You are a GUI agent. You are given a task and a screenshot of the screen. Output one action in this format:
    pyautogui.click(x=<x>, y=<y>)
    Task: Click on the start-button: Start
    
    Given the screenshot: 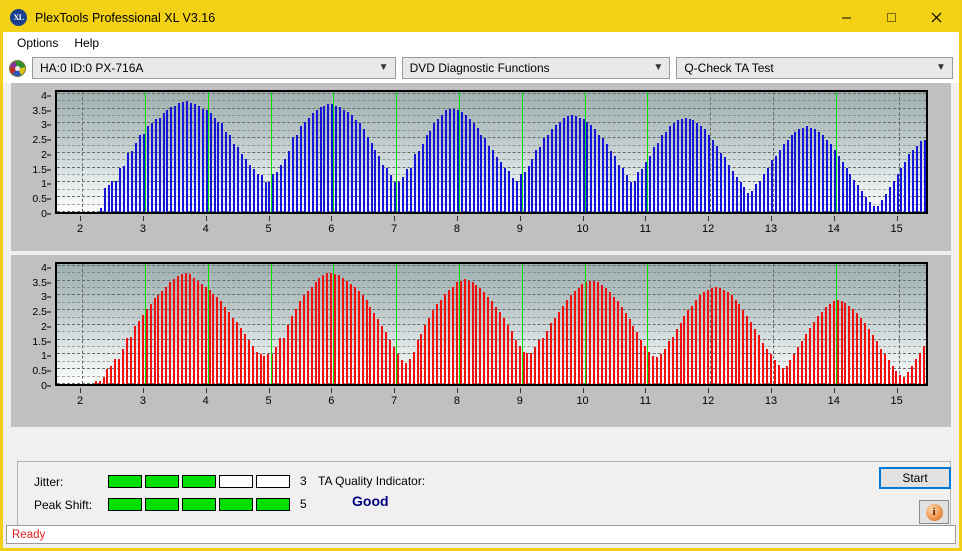 What is the action you would take?
    pyautogui.click(x=915, y=478)
    